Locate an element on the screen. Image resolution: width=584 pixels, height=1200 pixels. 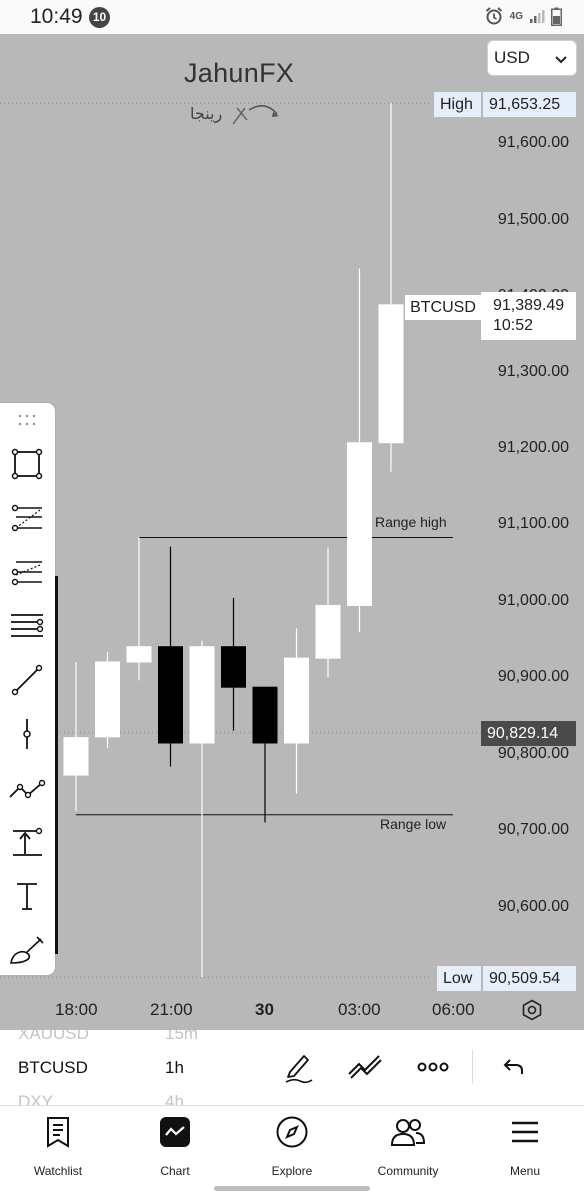
vertical-line-icon is located at coordinates (27, 734).